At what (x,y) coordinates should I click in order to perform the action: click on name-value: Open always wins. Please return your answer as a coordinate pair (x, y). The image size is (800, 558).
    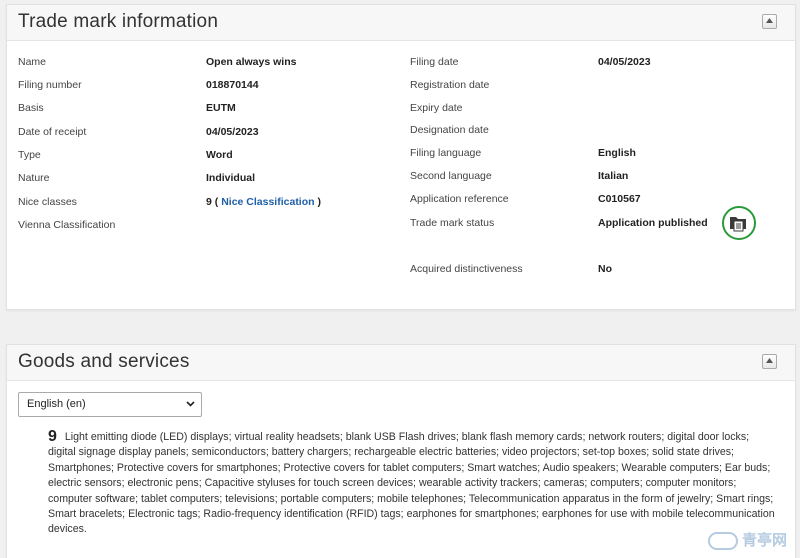
    Looking at the image, I should click on (251, 62).